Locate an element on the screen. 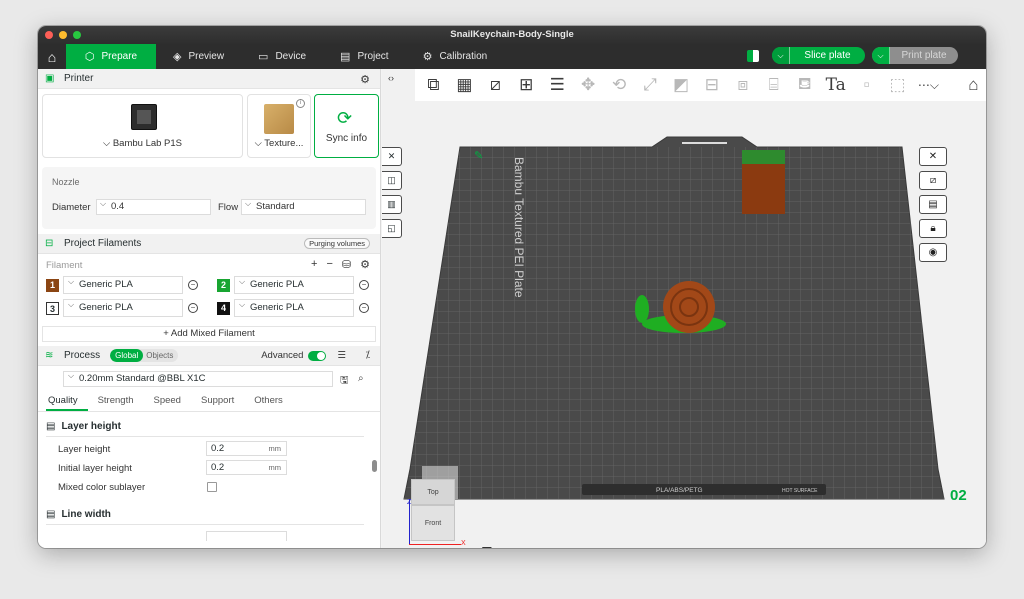  compare-icon: ⁒ is located at coordinates (368, 355).